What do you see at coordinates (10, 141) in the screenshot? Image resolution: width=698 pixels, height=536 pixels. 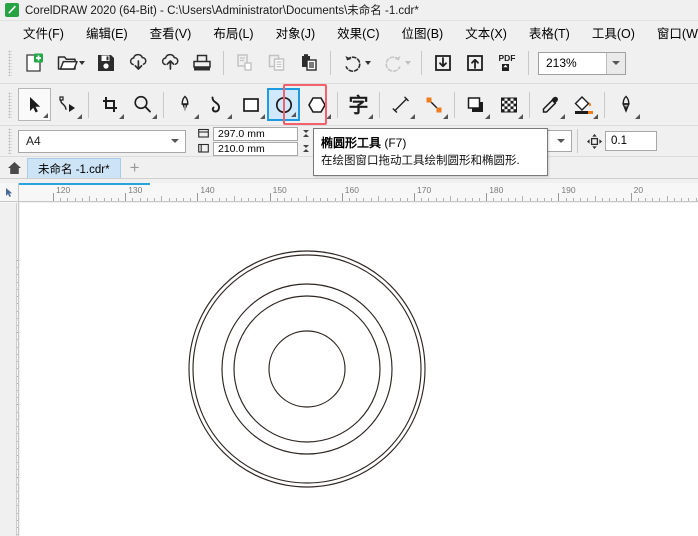 I see `property-bar-grip` at bounding box center [10, 141].